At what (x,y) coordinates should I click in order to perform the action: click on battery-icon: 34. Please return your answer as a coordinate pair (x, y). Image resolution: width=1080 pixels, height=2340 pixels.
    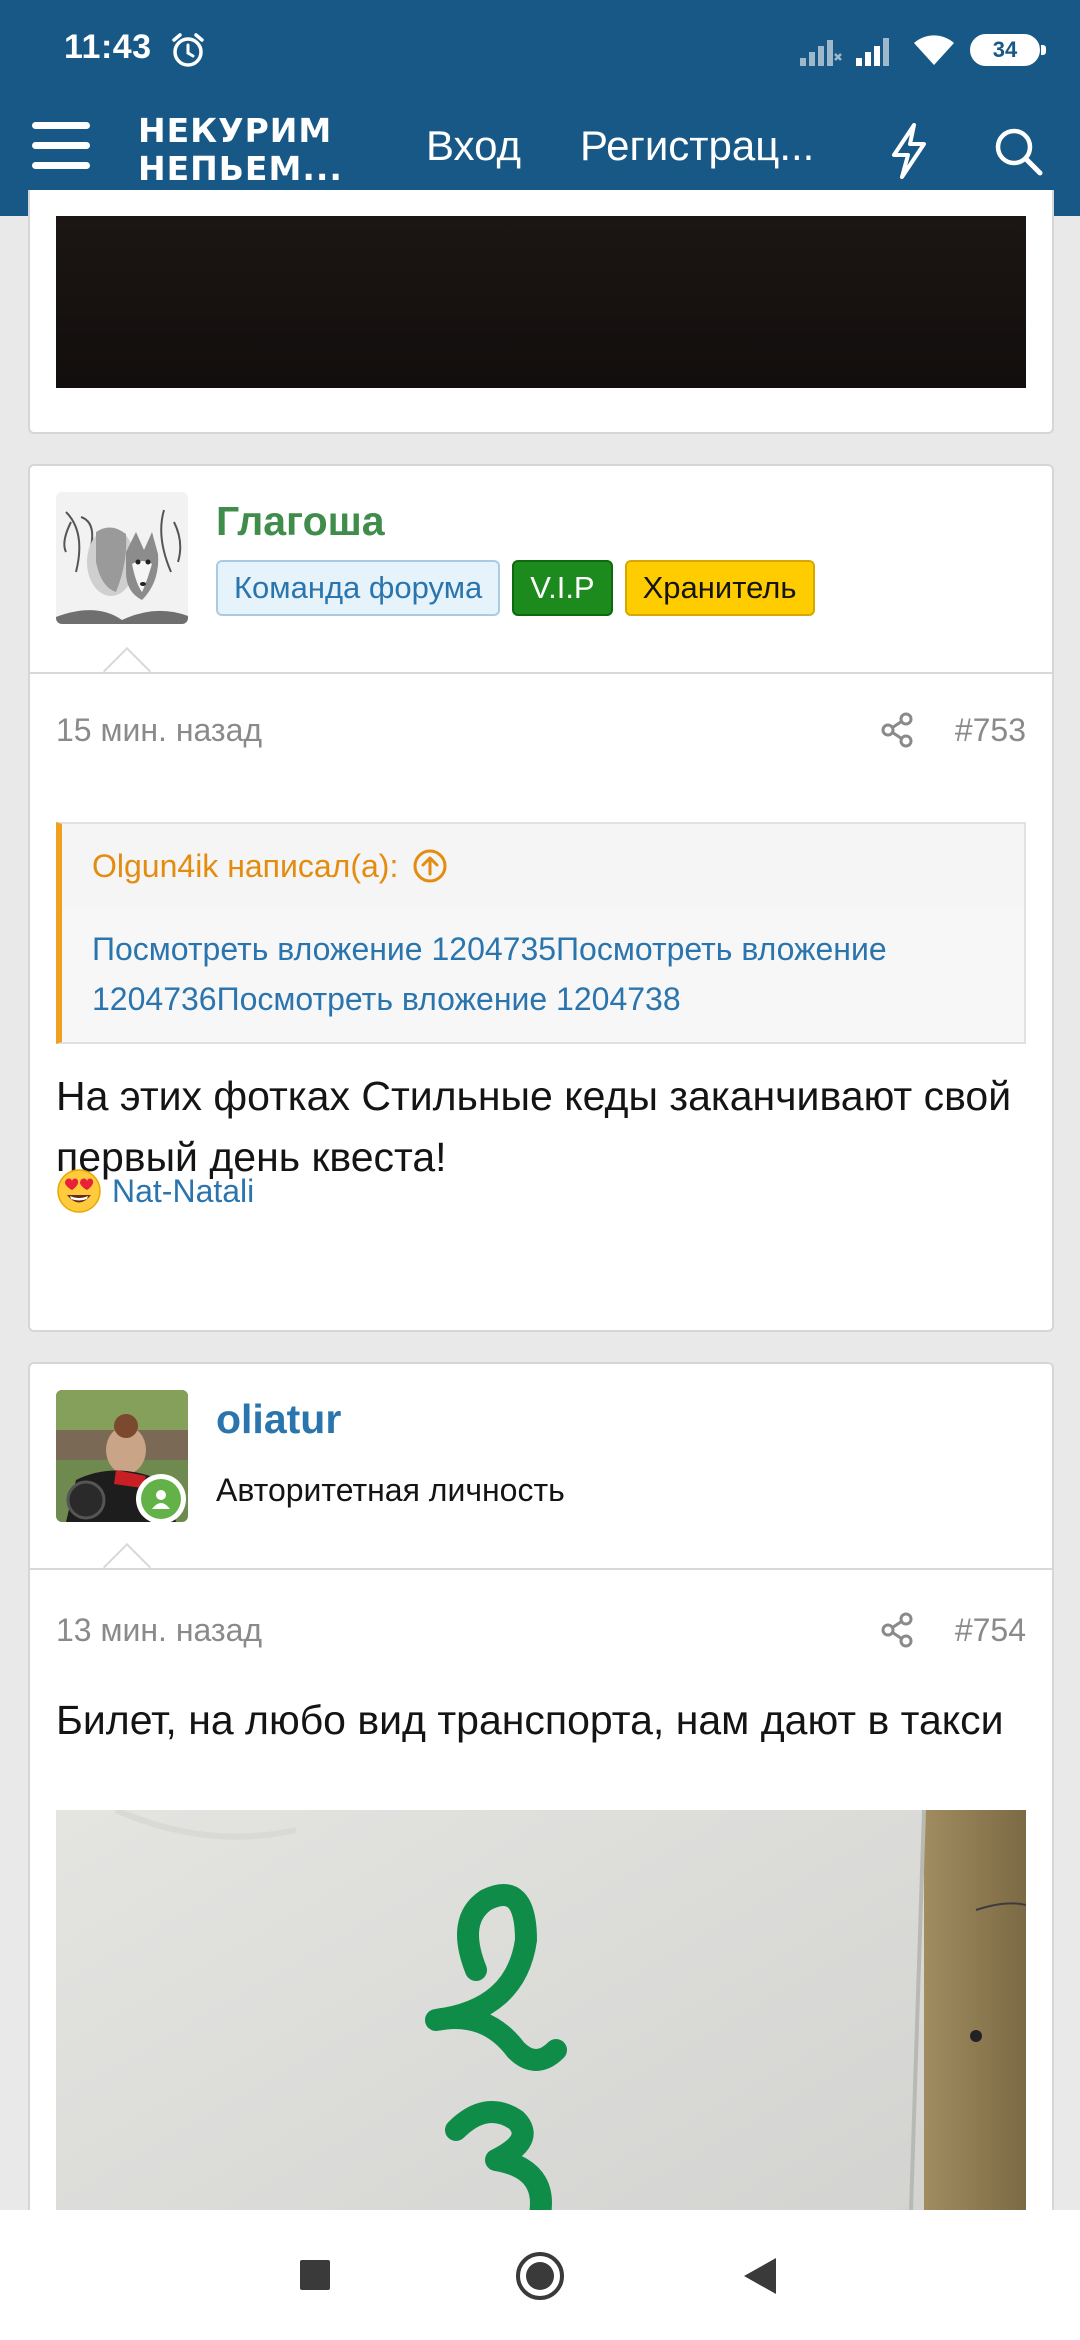
    Looking at the image, I should click on (1008, 50).